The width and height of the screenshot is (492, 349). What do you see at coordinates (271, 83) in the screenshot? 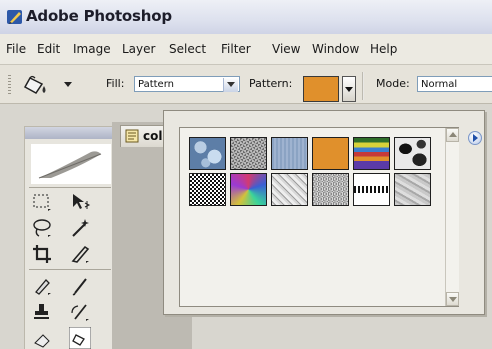
I see `pattern-label: Pattern:` at bounding box center [271, 83].